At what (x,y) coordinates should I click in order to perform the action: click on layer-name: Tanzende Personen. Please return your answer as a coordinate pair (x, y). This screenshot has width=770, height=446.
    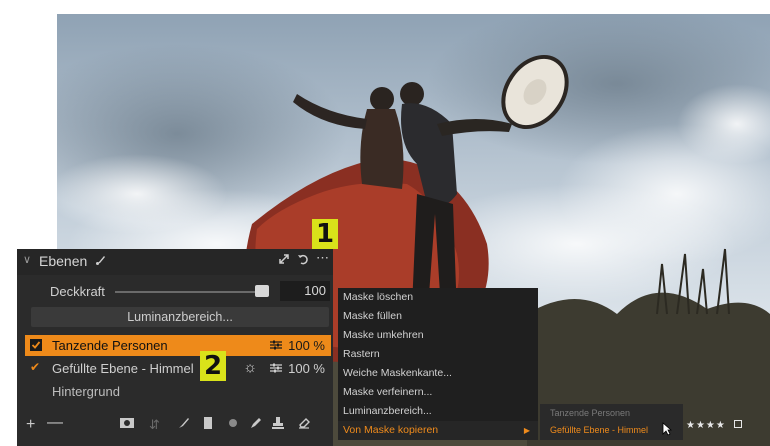
    Looking at the image, I should click on (110, 345).